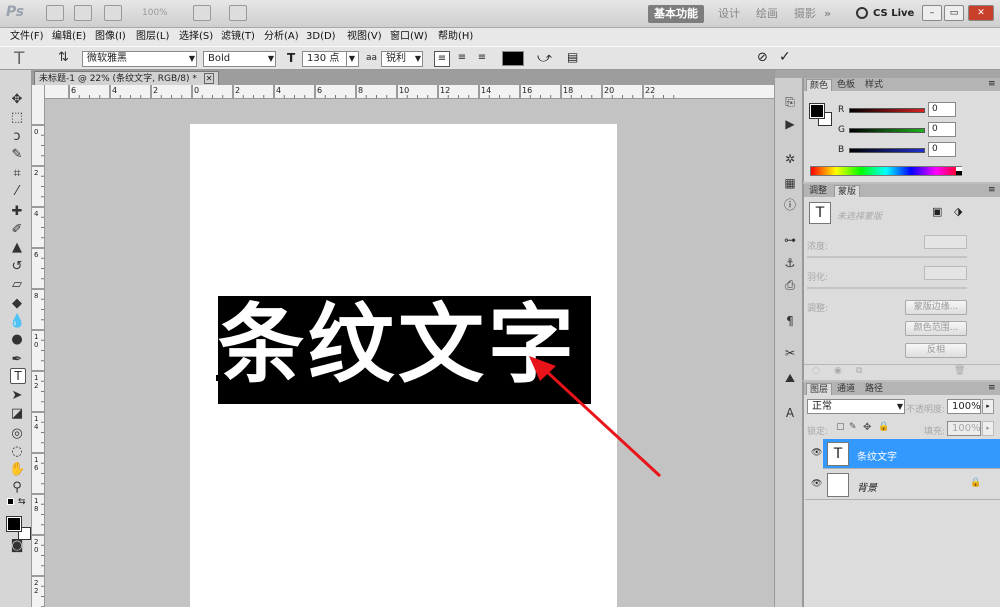 The width and height of the screenshot is (1000, 607). Describe the element at coordinates (838, 485) in the screenshot. I see `background-layer-thumbnail` at that location.